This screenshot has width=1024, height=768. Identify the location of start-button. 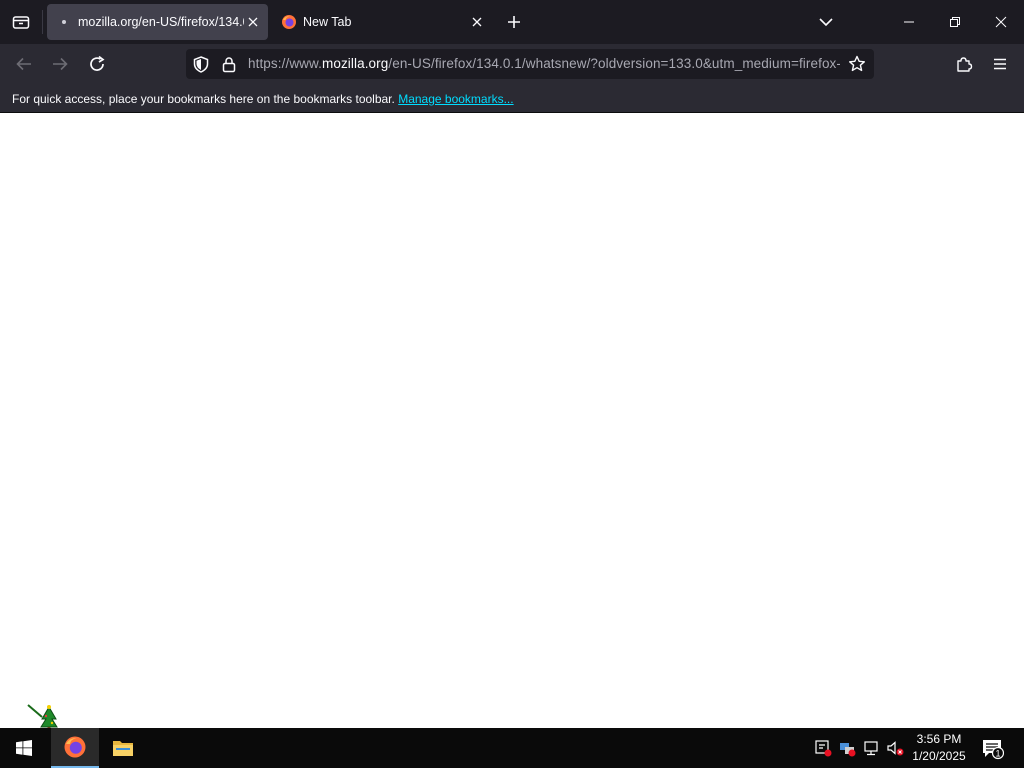
(24, 748).